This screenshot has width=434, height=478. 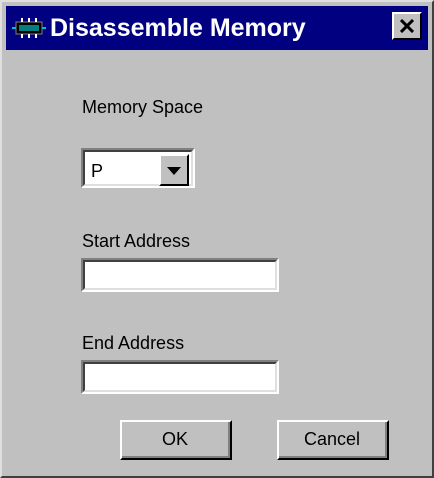 I want to click on start-address-input, so click(x=180, y=275).